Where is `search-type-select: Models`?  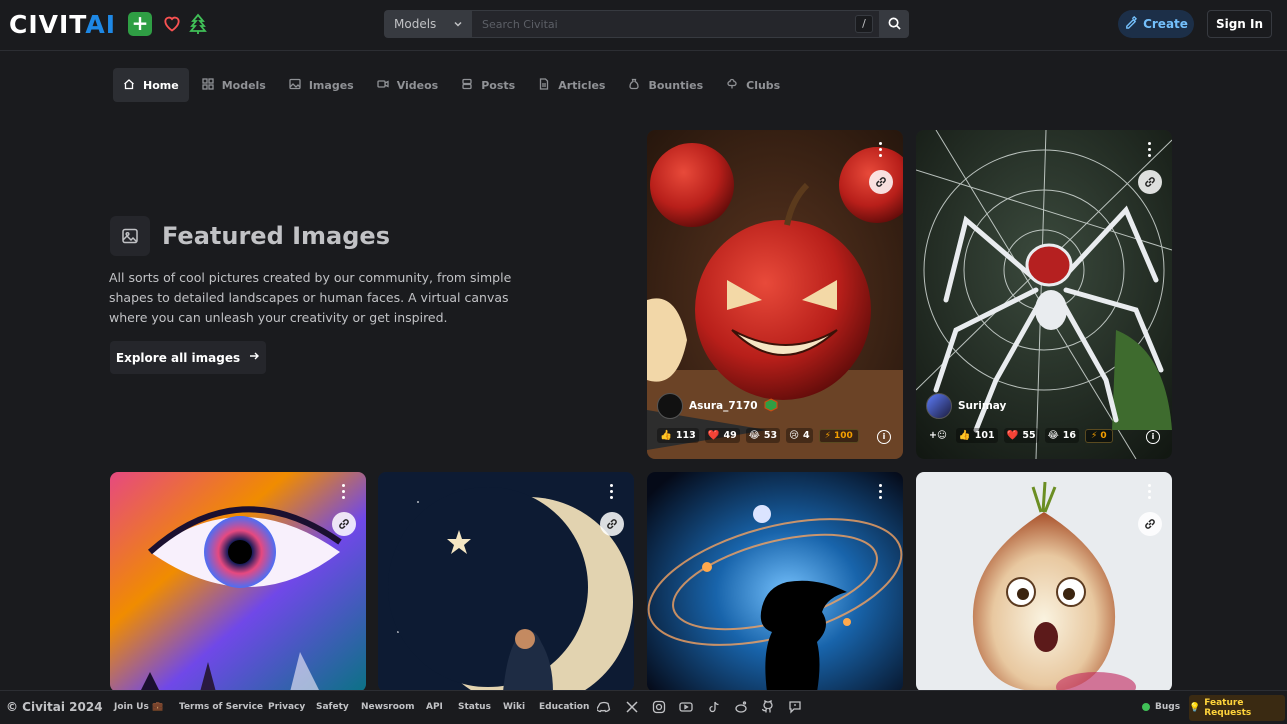
search-type-select: Models is located at coordinates (428, 24).